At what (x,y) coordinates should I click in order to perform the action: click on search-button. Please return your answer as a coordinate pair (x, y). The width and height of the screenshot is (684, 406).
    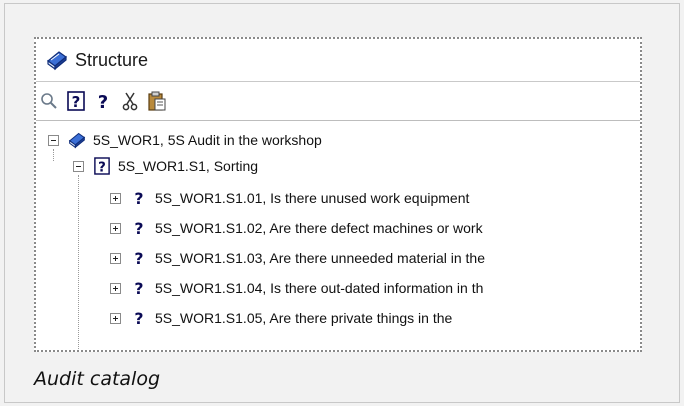
    Looking at the image, I should click on (49, 101).